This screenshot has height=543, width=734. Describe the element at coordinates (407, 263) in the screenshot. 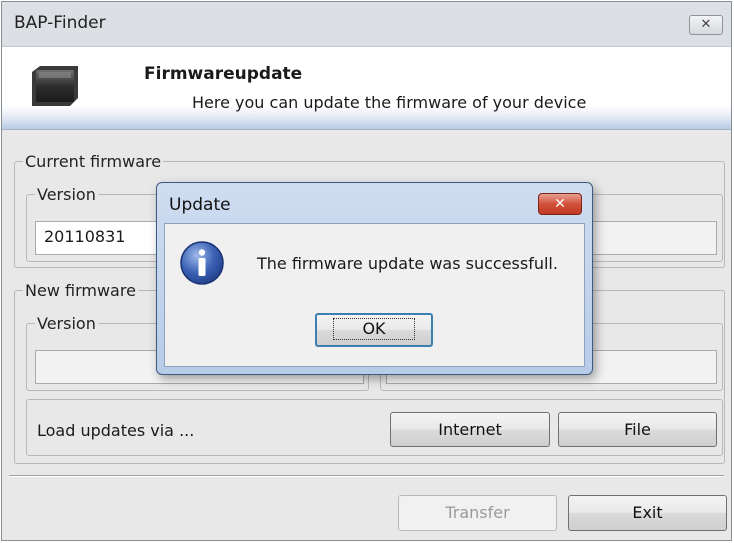

I see `dialog-message: The firmware update was successfull.` at that location.